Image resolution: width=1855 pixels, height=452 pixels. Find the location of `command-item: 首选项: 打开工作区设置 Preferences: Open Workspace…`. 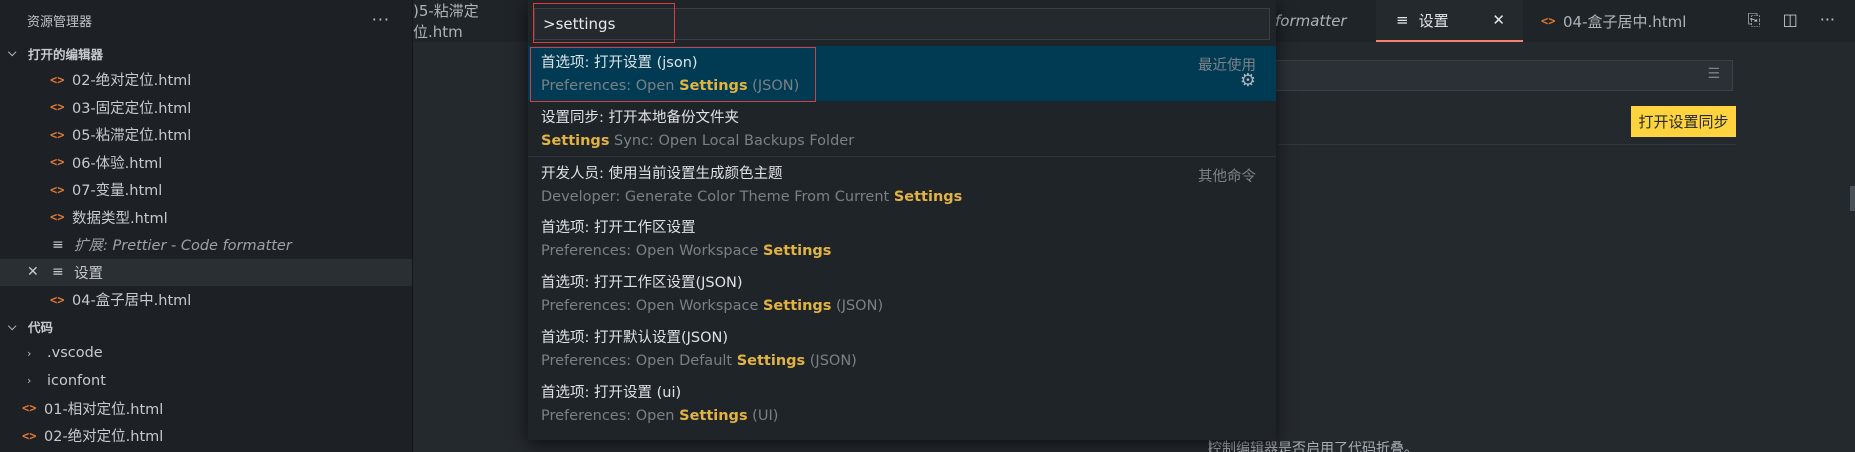

command-item: 首选项: 打开工作区设置 Preferences: Open Workspace… is located at coordinates (902, 238).